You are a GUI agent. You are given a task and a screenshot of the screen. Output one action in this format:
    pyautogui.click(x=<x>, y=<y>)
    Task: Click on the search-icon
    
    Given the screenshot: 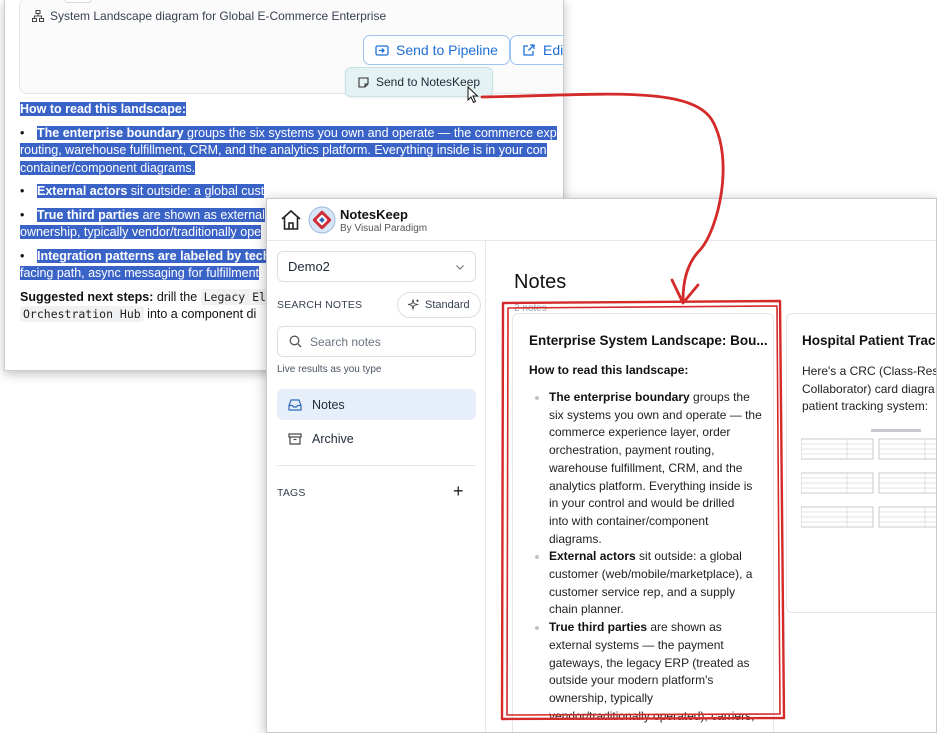 What is the action you would take?
    pyautogui.click(x=295, y=341)
    